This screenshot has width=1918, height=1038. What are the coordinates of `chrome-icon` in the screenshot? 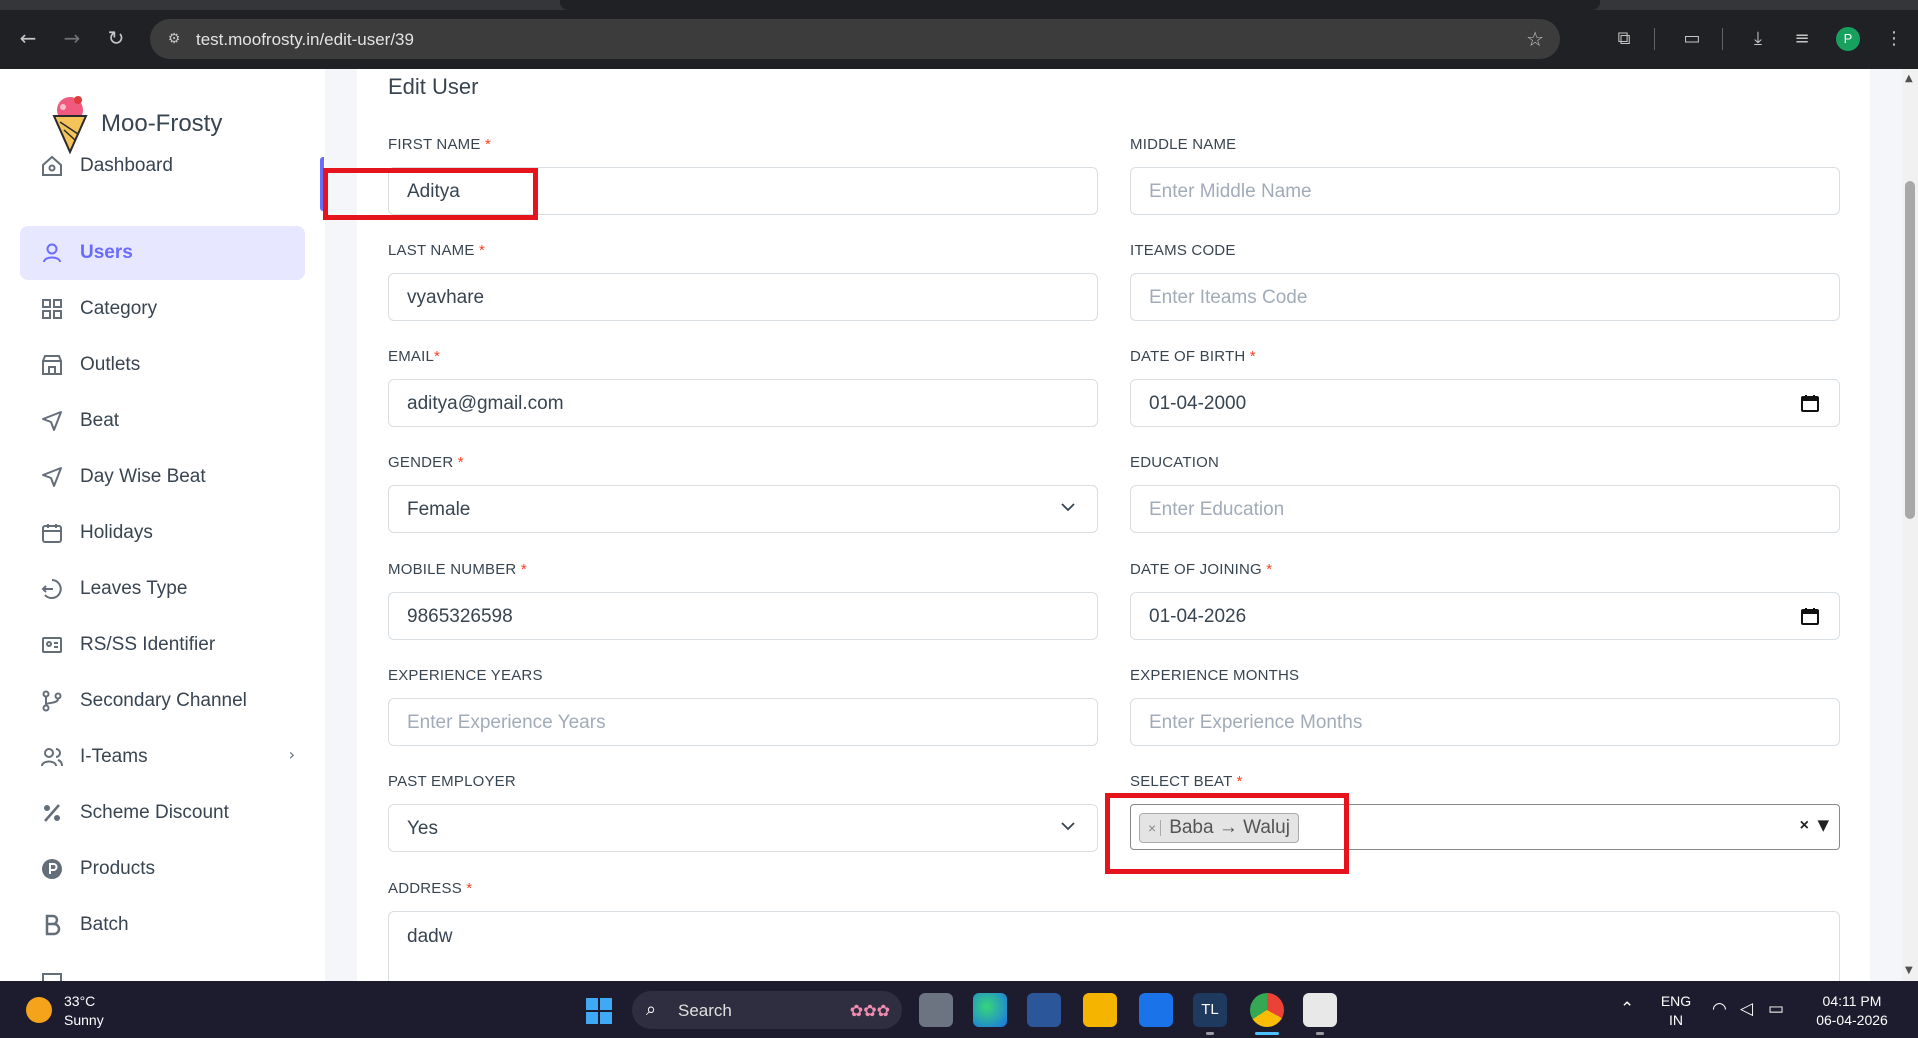 It's located at (1267, 1010).